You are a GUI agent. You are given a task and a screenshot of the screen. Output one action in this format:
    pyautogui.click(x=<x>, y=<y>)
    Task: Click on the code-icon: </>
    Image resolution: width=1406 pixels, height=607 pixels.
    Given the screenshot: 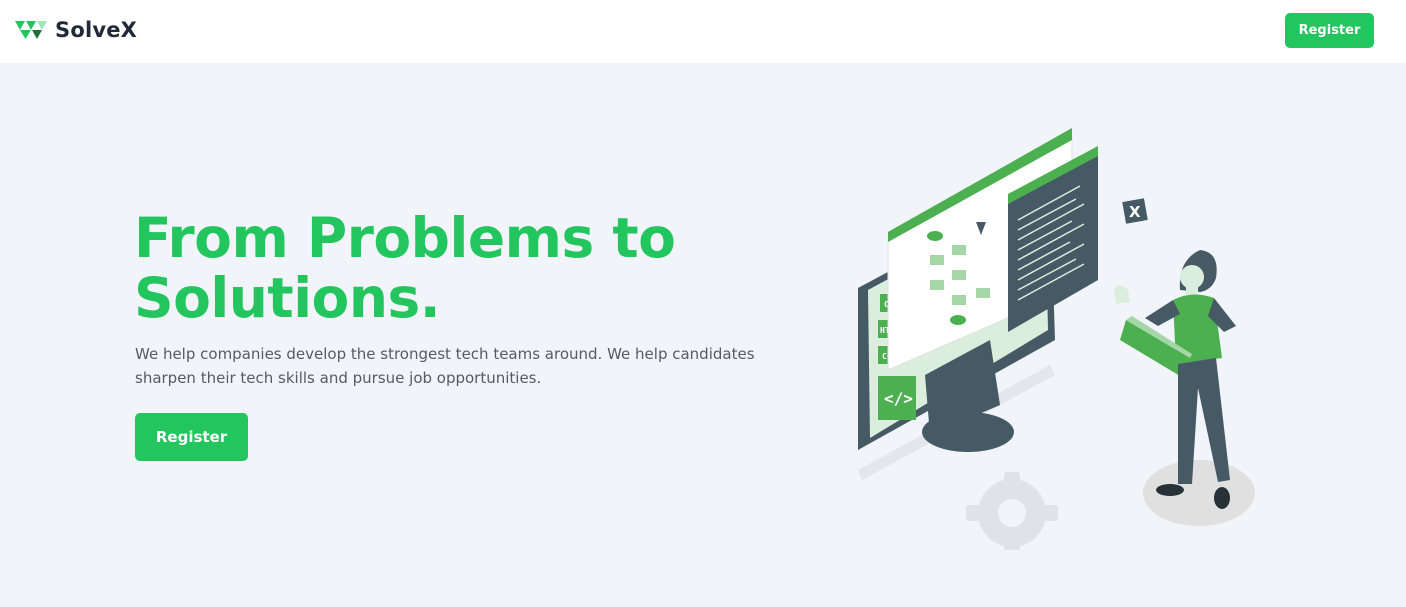 What is the action you would take?
    pyautogui.click(x=898, y=398)
    